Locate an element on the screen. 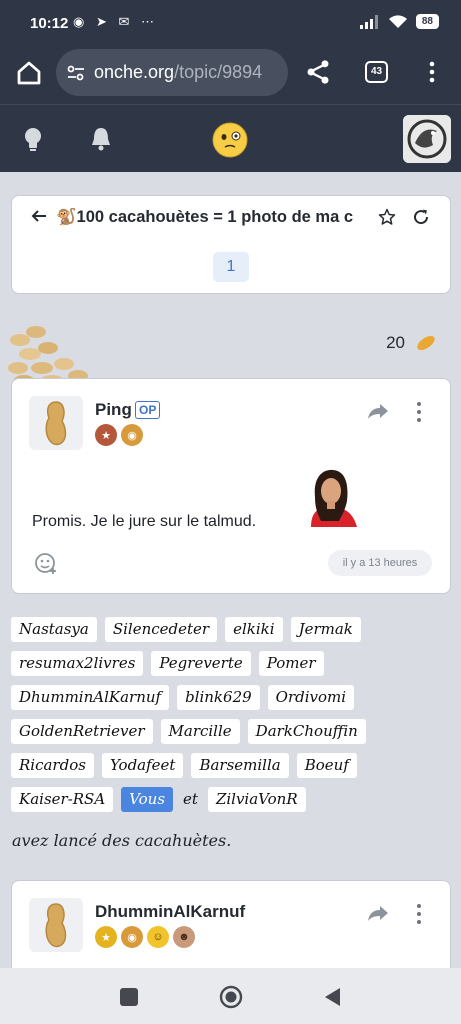 The image size is (461, 1024). url-text: onche.org/topic/9894 is located at coordinates (178, 72).